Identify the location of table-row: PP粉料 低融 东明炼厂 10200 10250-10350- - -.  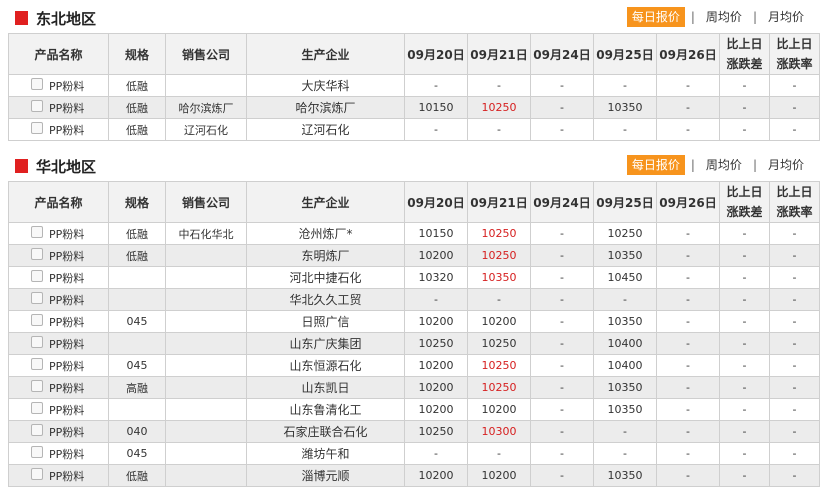
(414, 255).